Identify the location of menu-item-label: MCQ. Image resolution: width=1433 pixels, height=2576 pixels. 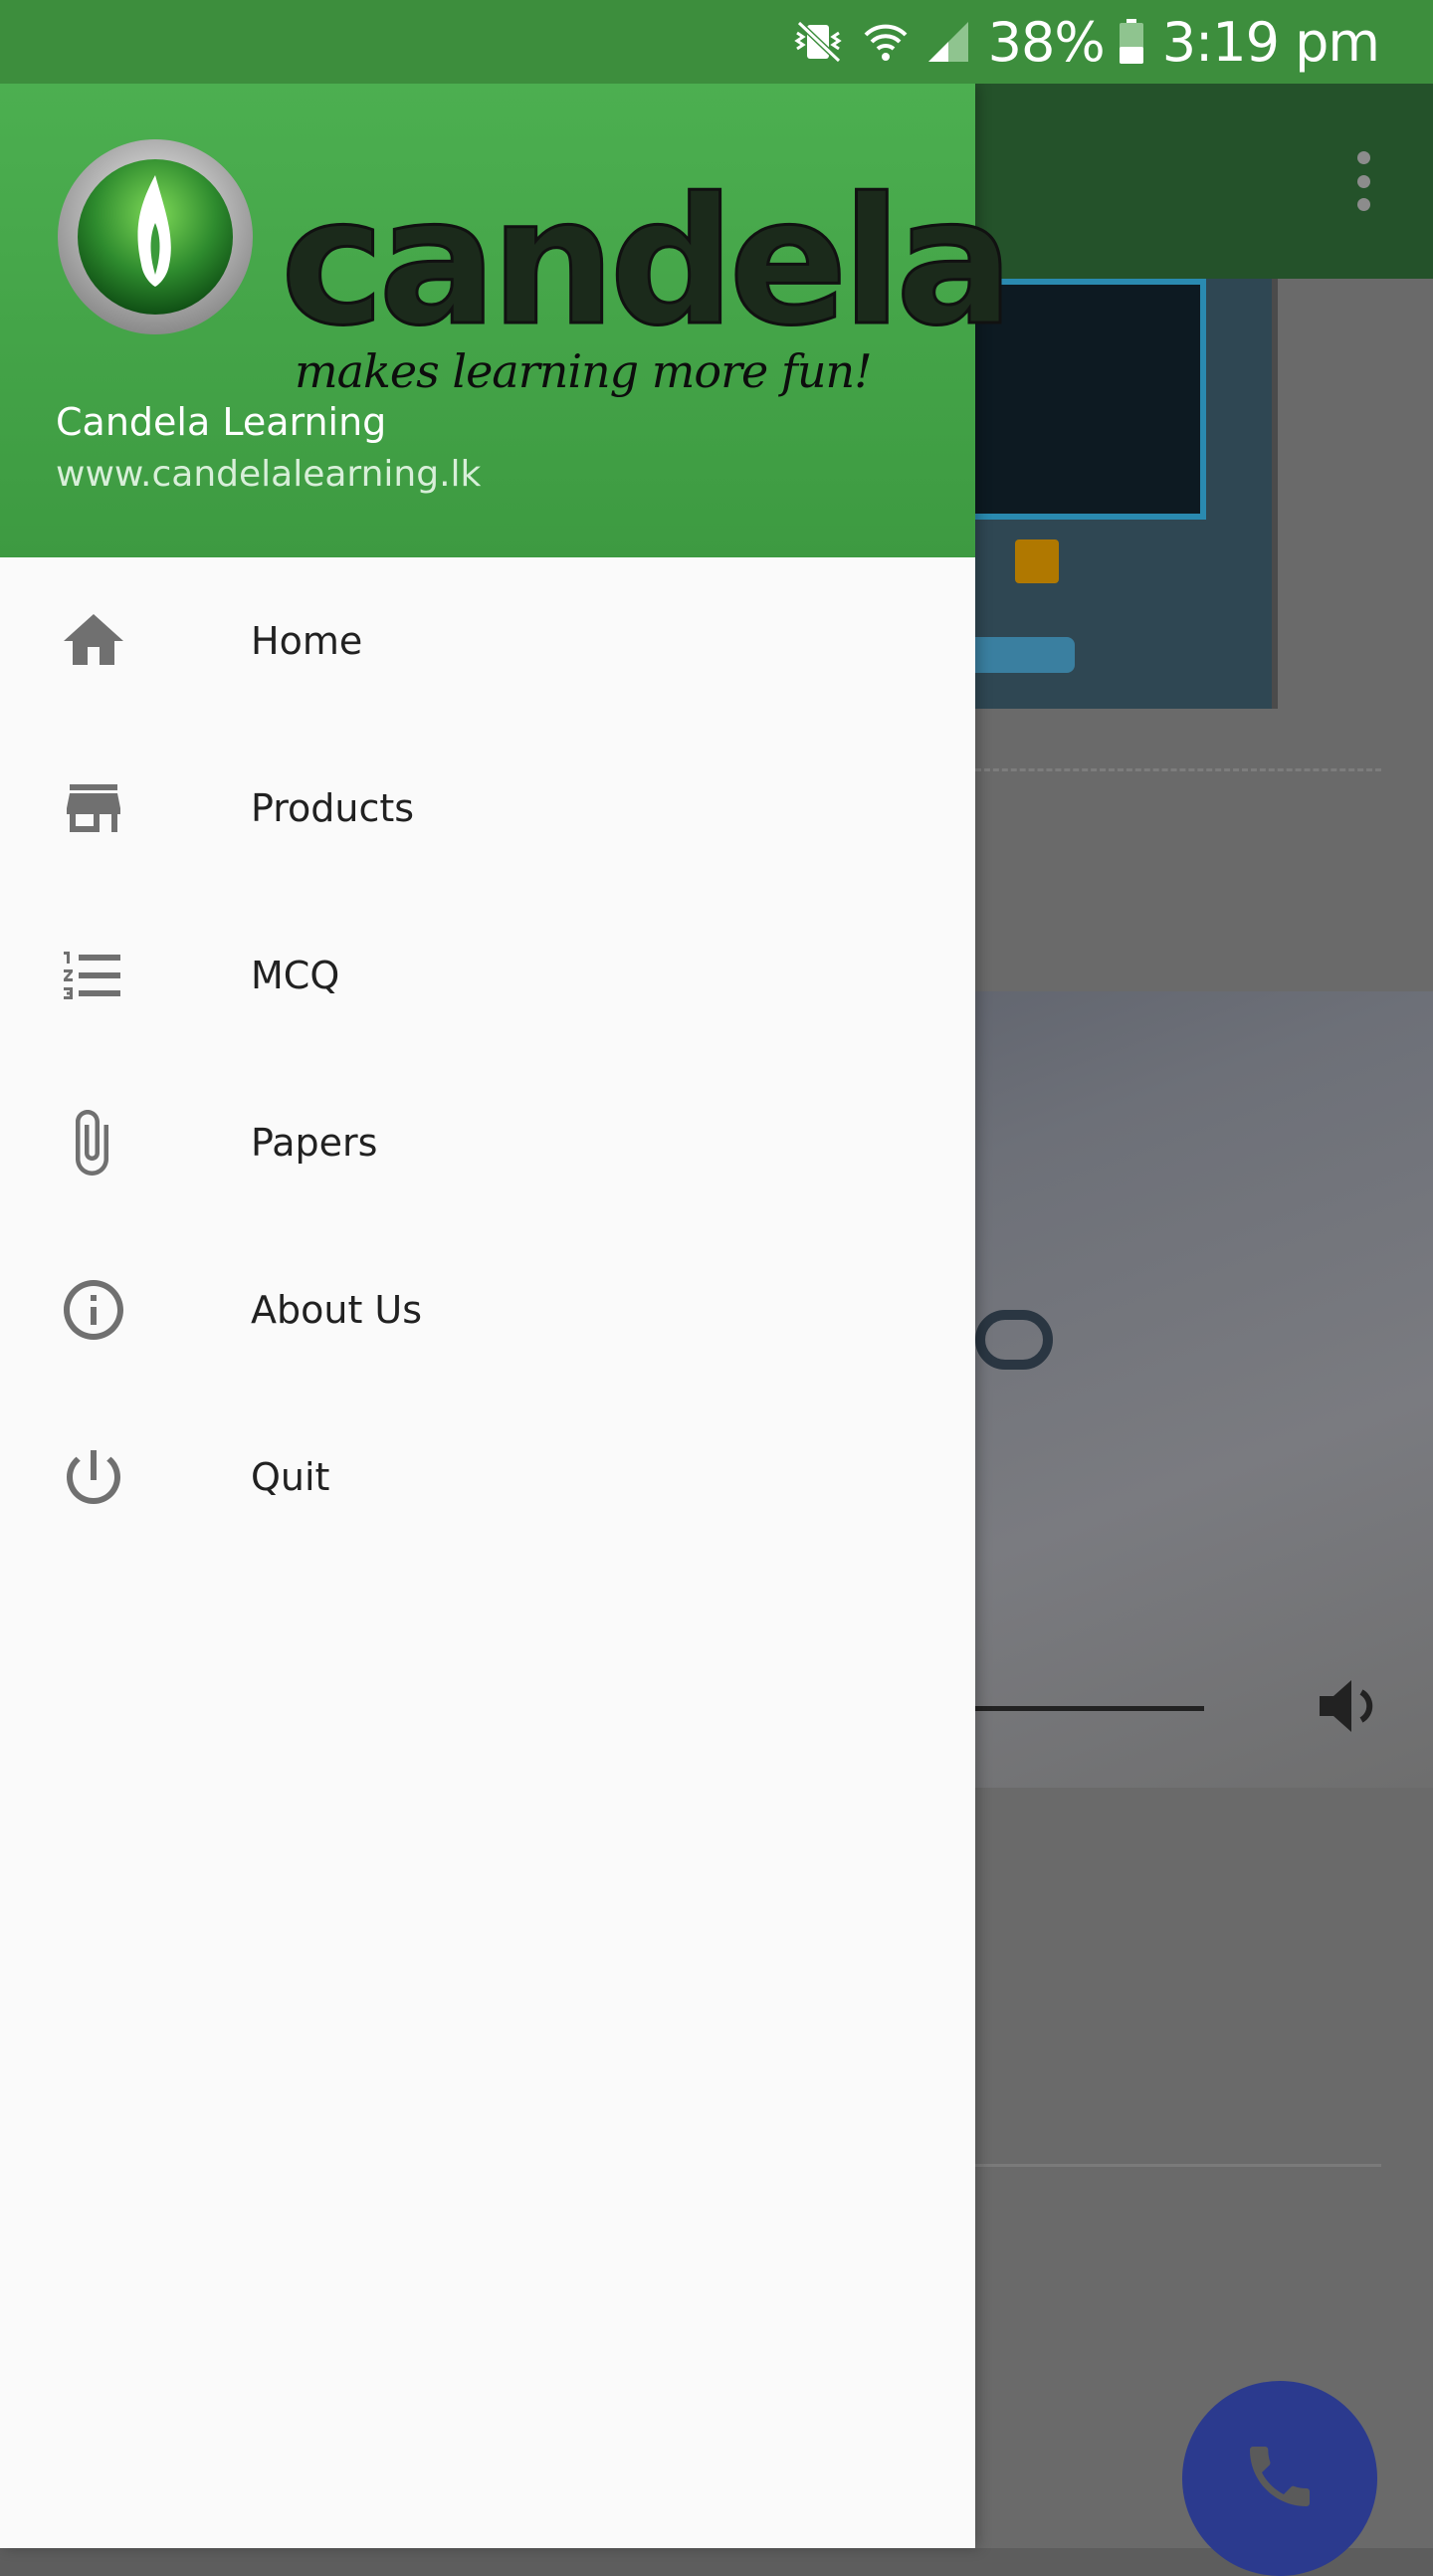
(295, 975).